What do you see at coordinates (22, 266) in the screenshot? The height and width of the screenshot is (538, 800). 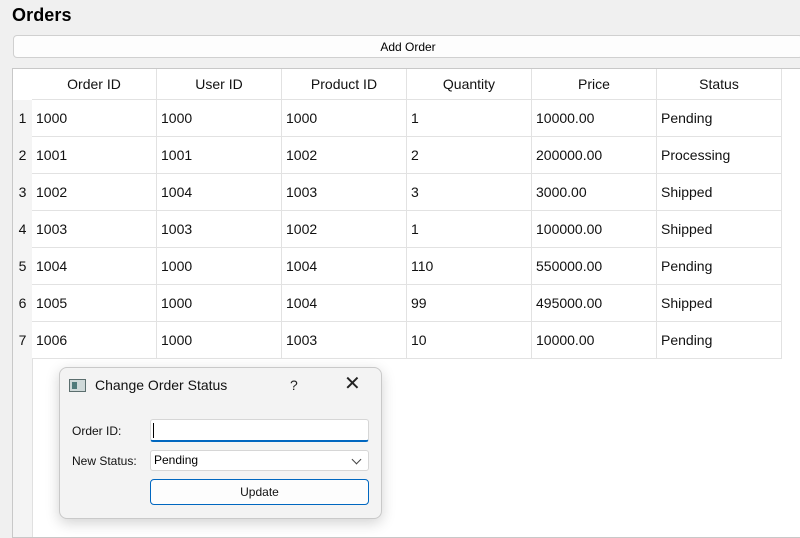 I see `row-header: 5` at bounding box center [22, 266].